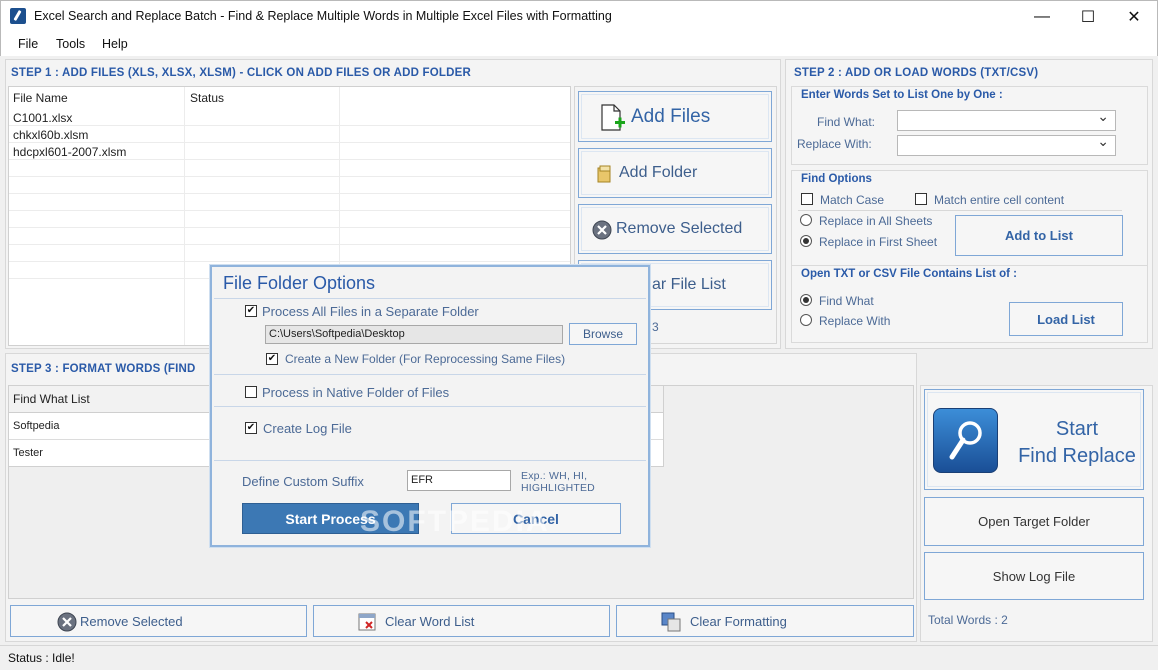  Describe the element at coordinates (613, 117) in the screenshot. I see `add-file-icon` at that location.